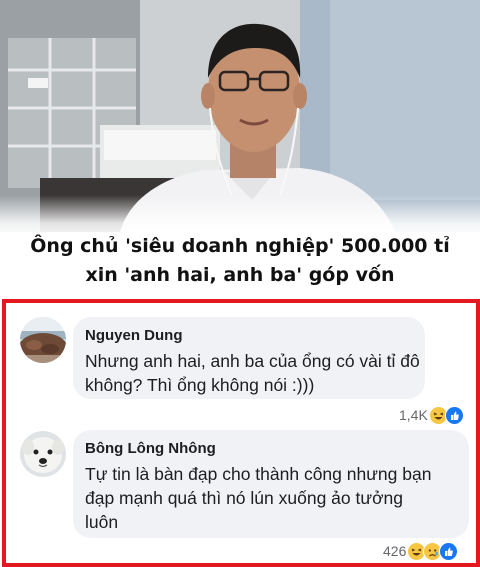 The width and height of the screenshot is (480, 567). I want to click on headline-line-1: Ông chủ 'siêu doanh nghiệp' 500.000 tỉ, so click(240, 246).